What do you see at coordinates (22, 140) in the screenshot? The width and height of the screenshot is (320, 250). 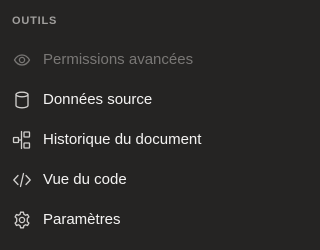 I see `history-timeline-icon` at bounding box center [22, 140].